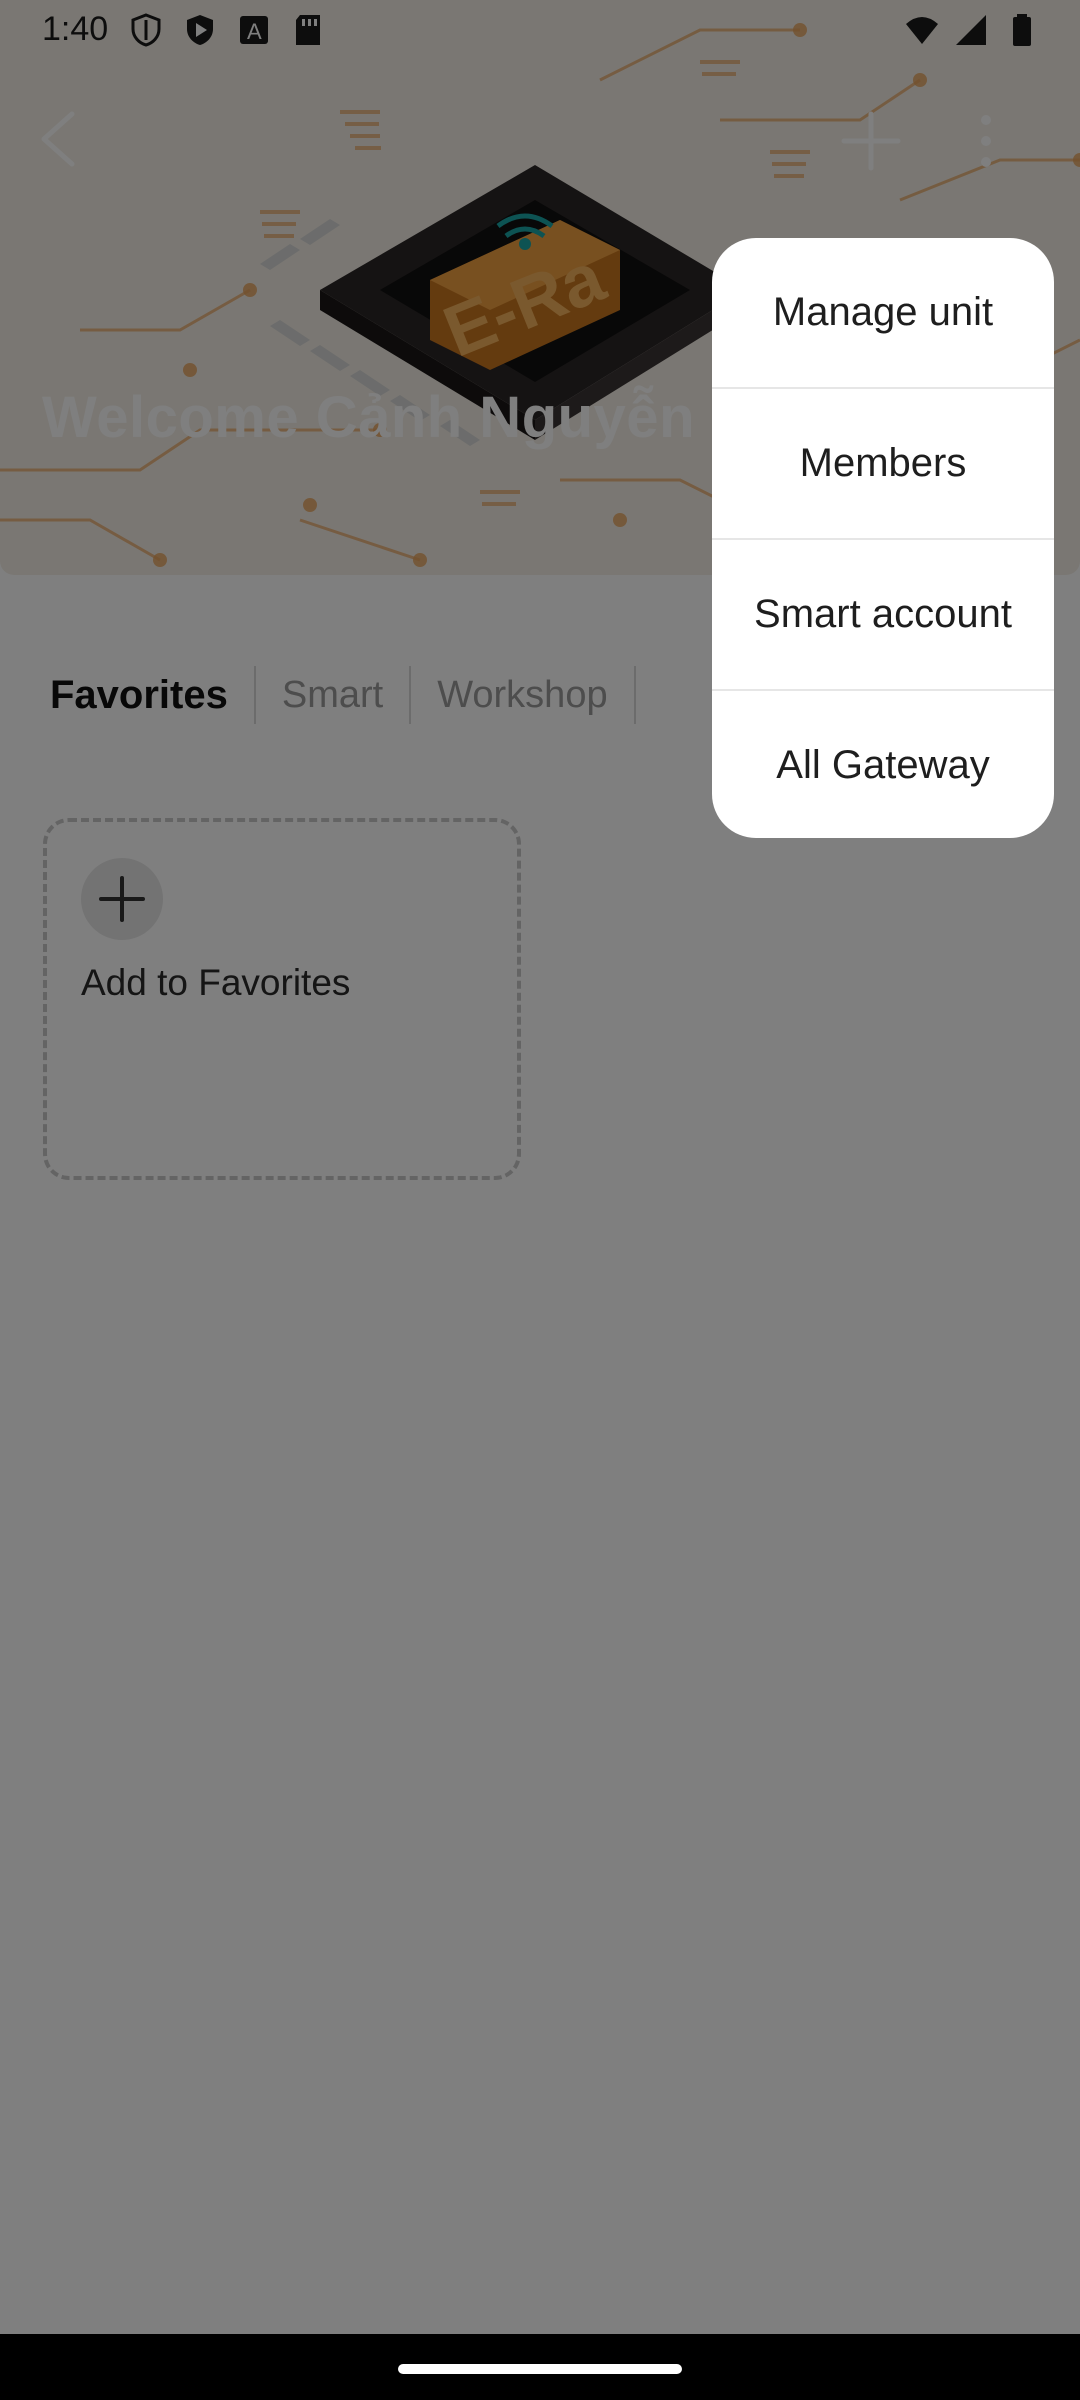  I want to click on menu-item-manage-unit: Manage unit, so click(883, 313).